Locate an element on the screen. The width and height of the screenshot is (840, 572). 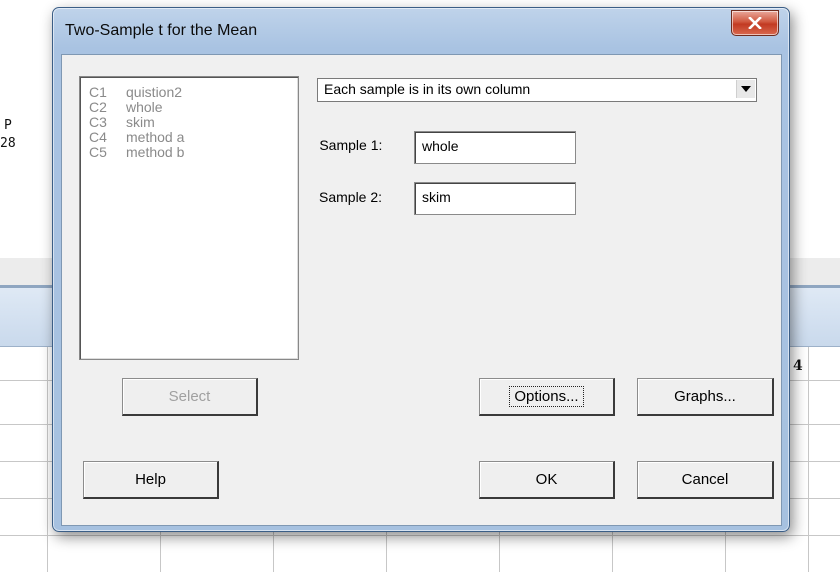
close-icon is located at coordinates (755, 23).